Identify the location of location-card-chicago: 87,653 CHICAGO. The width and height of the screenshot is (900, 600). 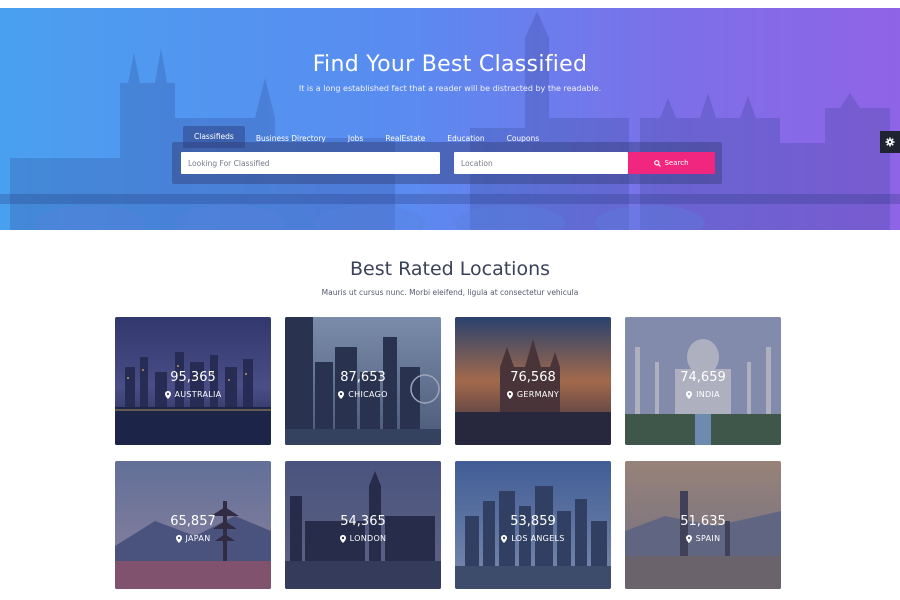
(363, 381).